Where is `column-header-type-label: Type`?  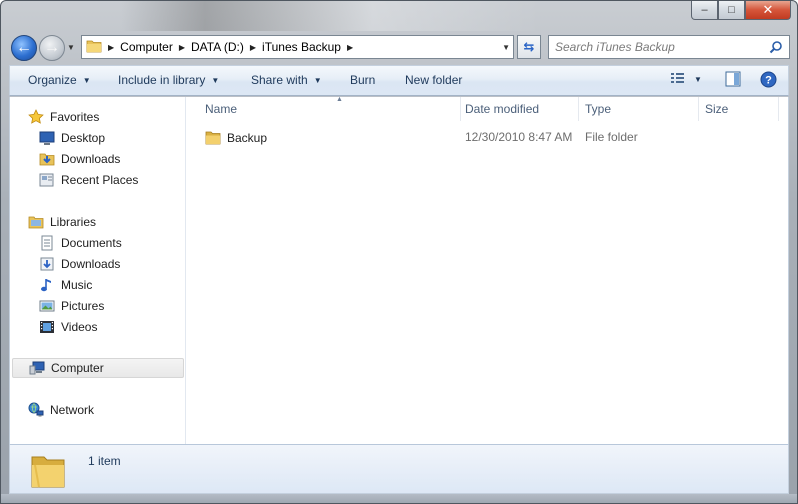 column-header-type-label: Type is located at coordinates (598, 109).